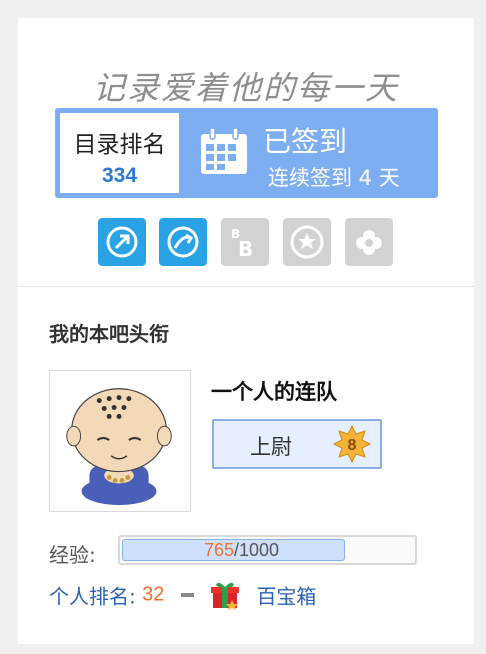 The height and width of the screenshot is (654, 486). What do you see at coordinates (119, 175) in the screenshot?
I see `rank-value: 334` at bounding box center [119, 175].